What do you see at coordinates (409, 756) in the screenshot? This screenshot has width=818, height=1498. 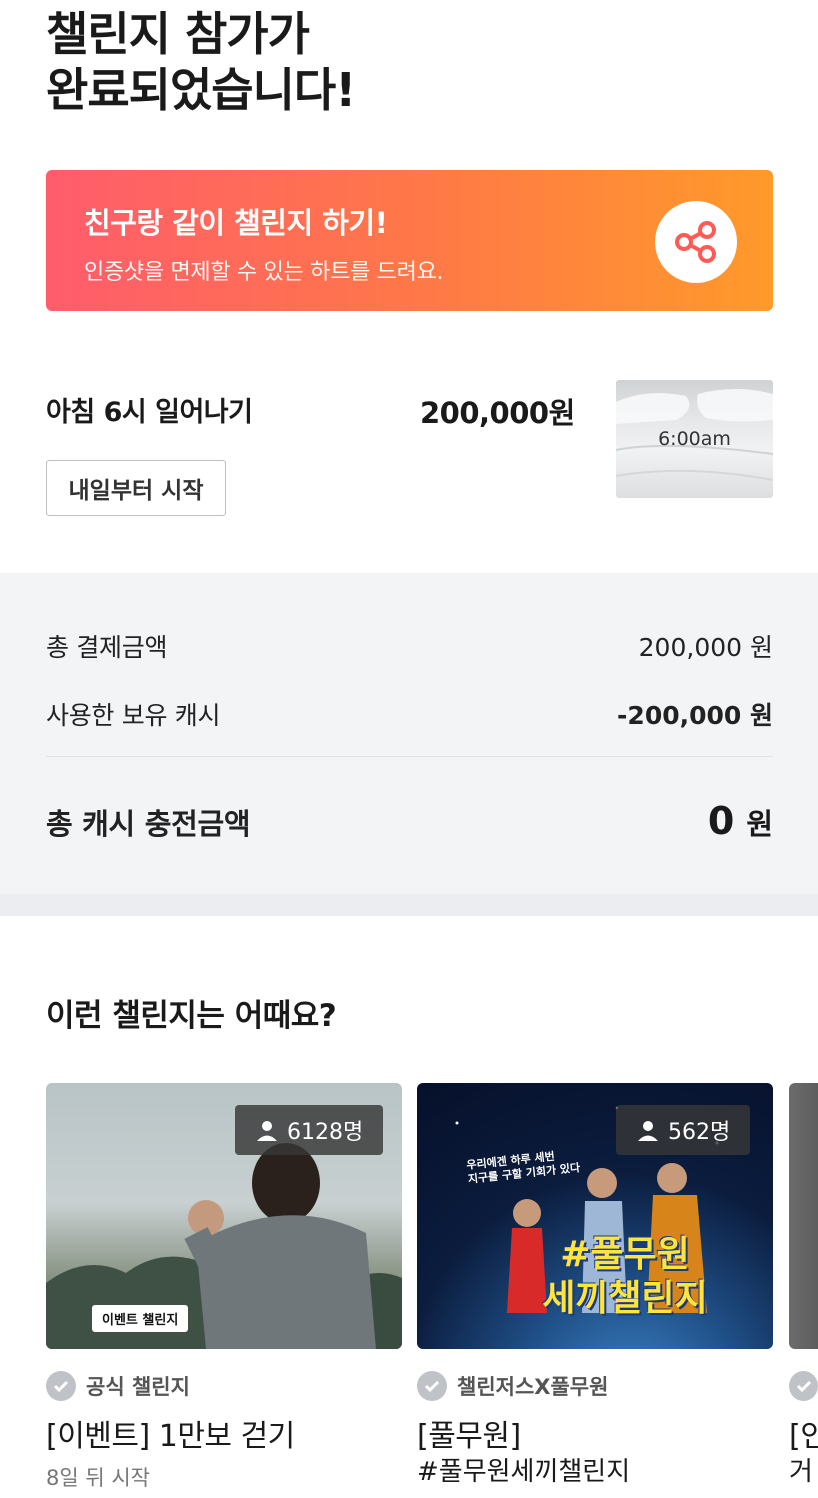 I see `summary-divider` at bounding box center [409, 756].